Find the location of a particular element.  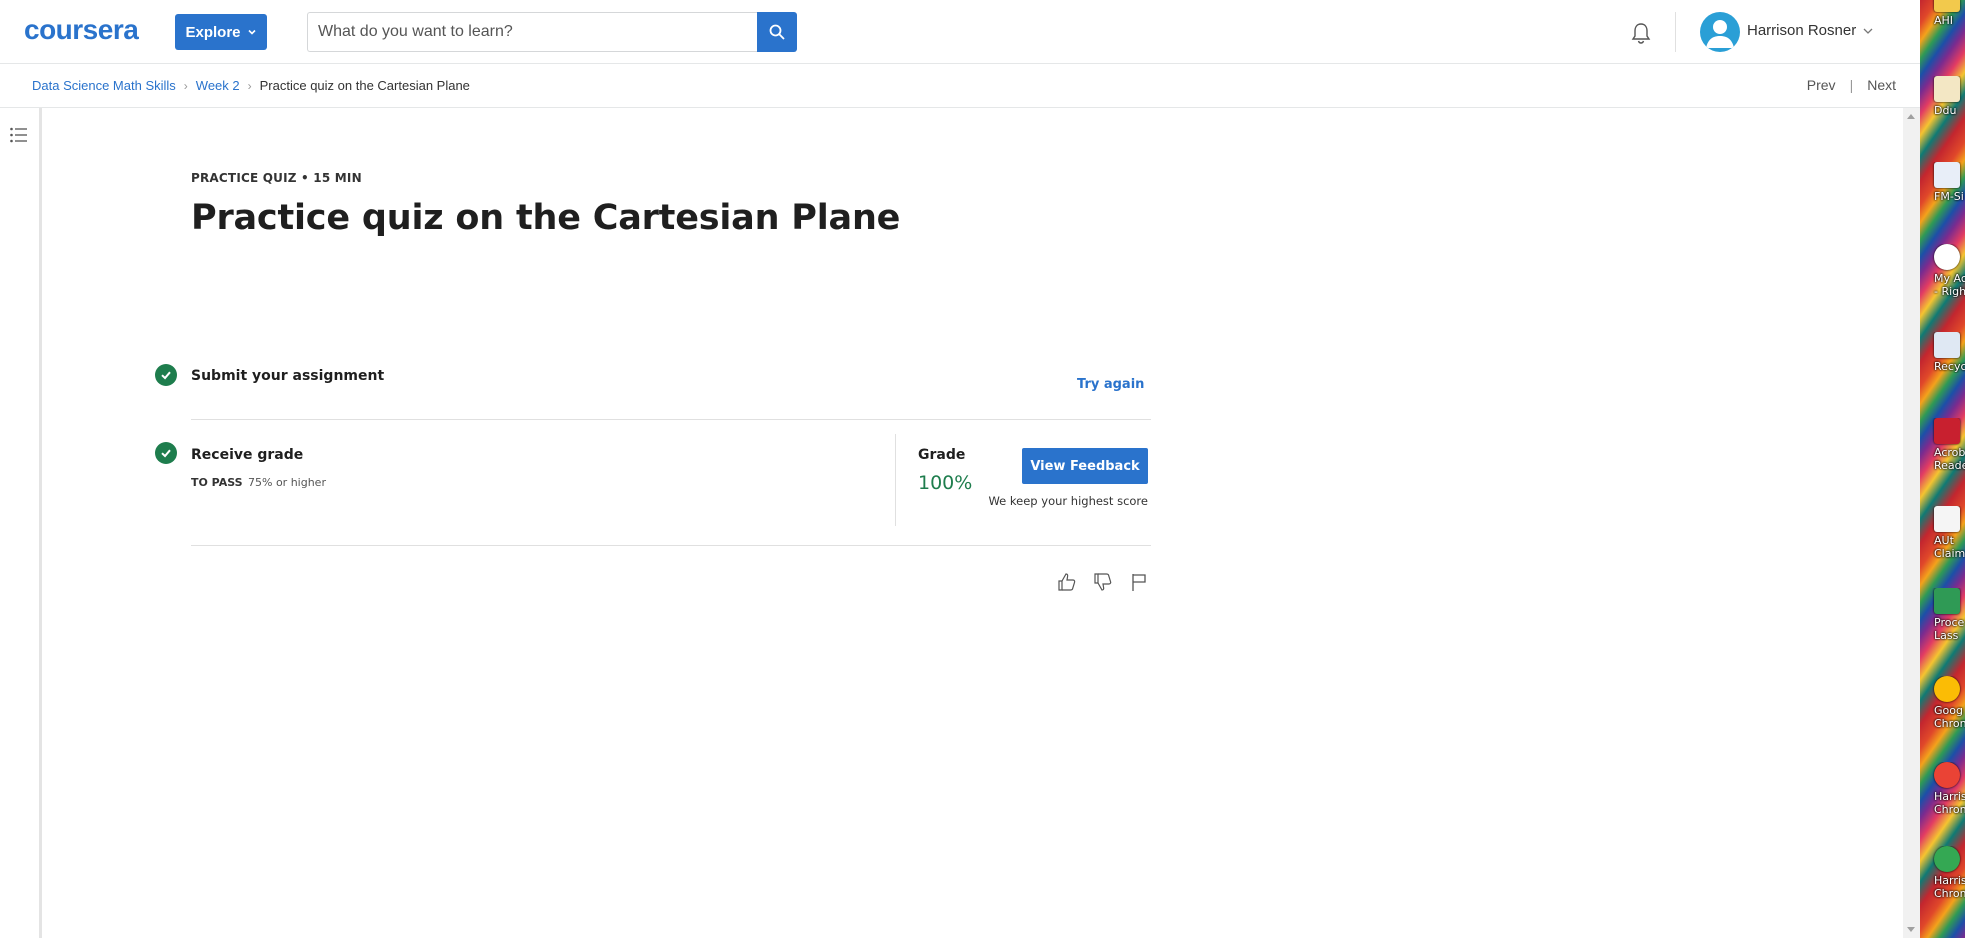

thumbs-up-icon is located at coordinates (1067, 582).